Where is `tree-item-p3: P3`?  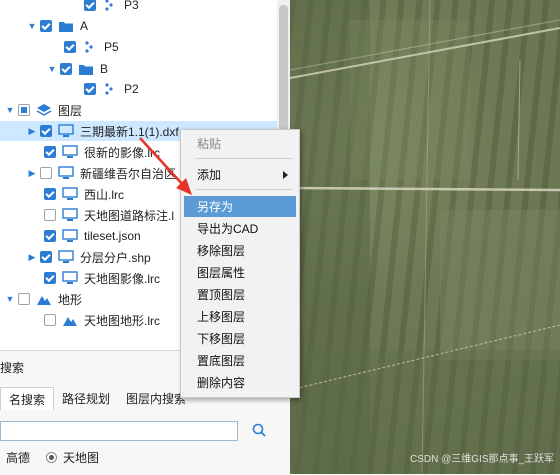 tree-item-p3: P3 is located at coordinates (111, 7).